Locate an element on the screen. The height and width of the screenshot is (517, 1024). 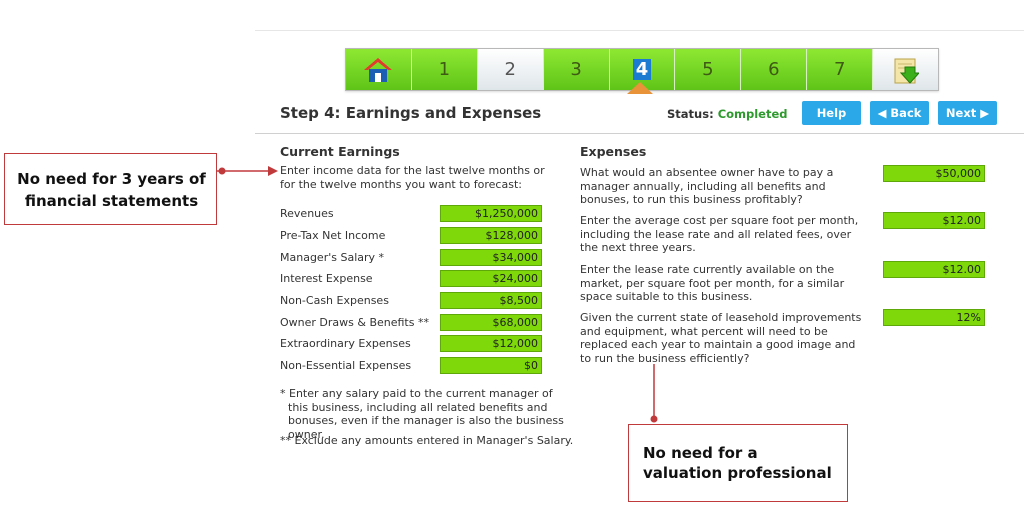
earnings-heading: Current Earnings is located at coordinates (340, 151).